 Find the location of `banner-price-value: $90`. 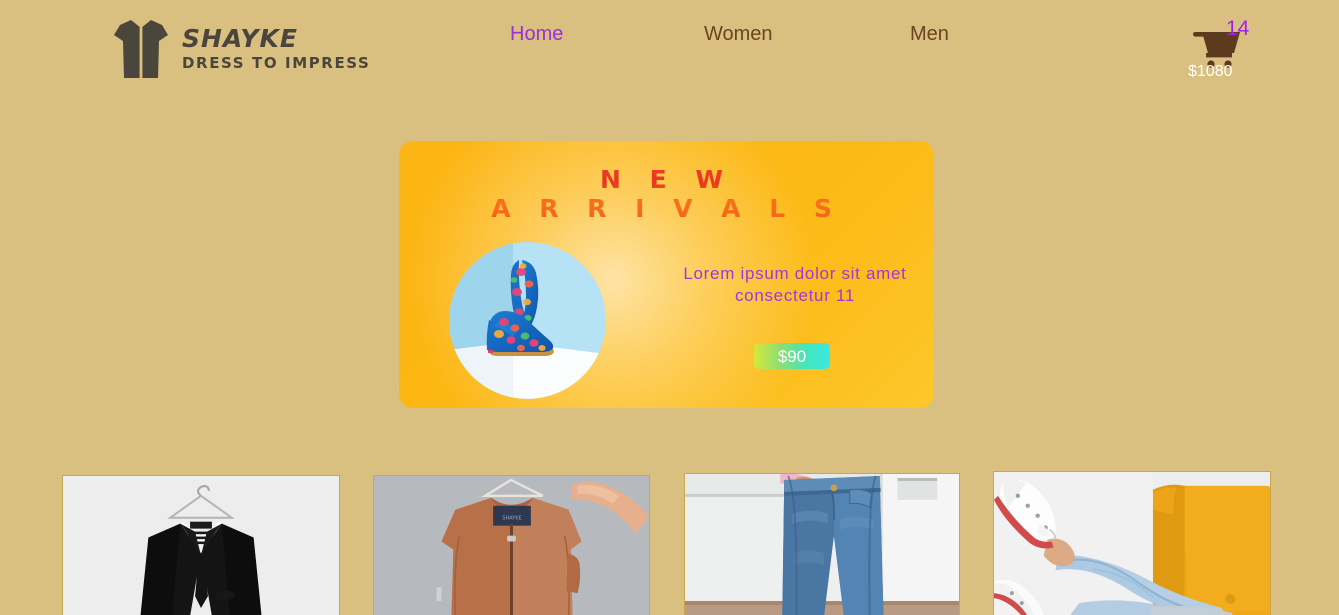

banner-price-value: $90 is located at coordinates (792, 356).